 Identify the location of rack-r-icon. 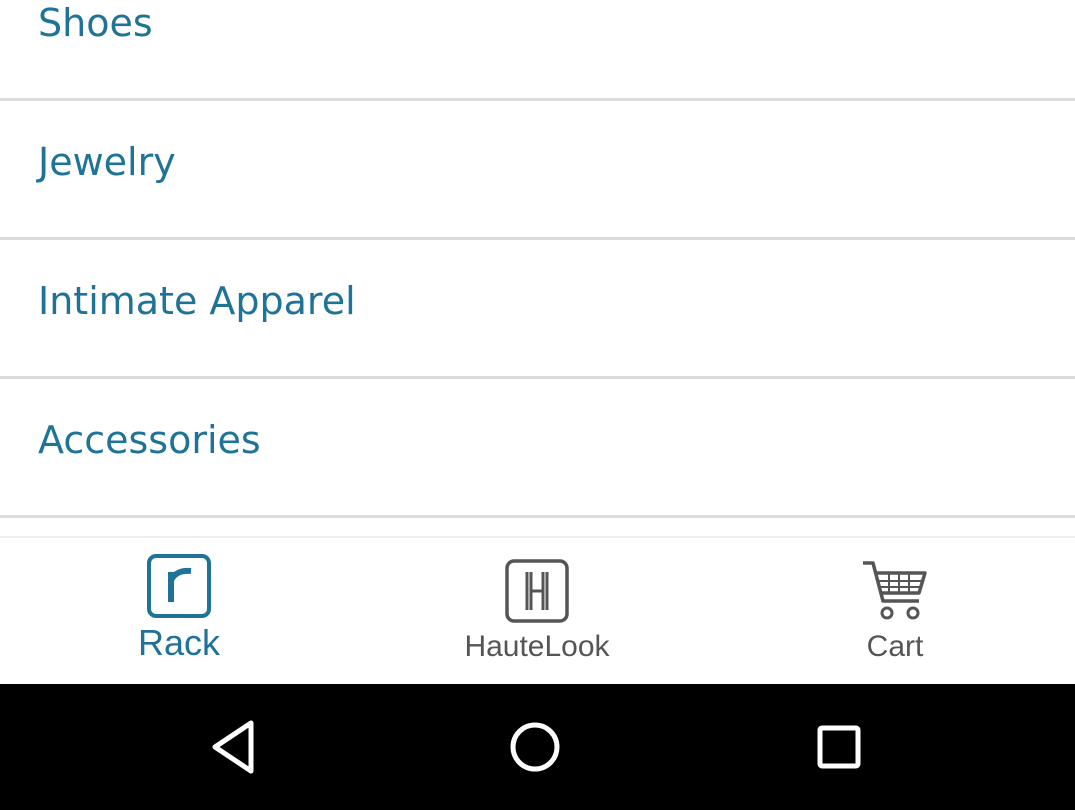
(179, 586).